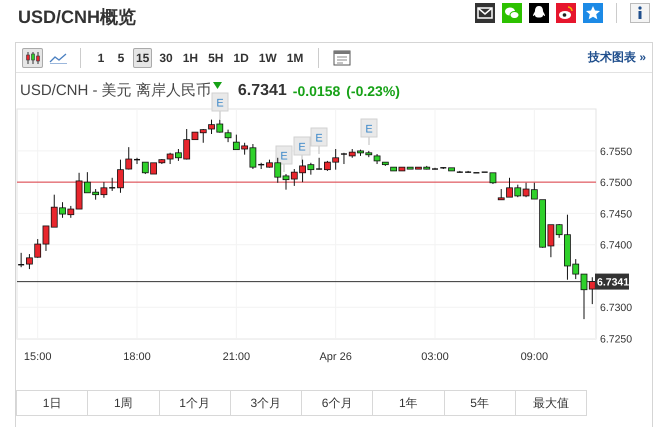 The image size is (658, 427). What do you see at coordinates (335, 357) in the screenshot?
I see `axis-label: Apr 26` at bounding box center [335, 357].